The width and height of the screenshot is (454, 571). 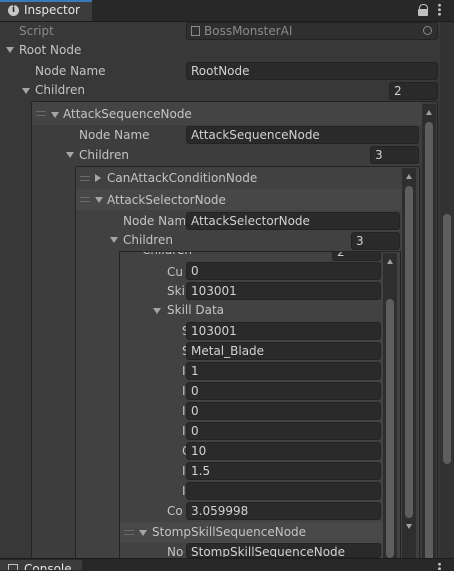 What do you see at coordinates (356, 256) in the screenshot?
I see `cut-off-children-count: 2` at bounding box center [356, 256].